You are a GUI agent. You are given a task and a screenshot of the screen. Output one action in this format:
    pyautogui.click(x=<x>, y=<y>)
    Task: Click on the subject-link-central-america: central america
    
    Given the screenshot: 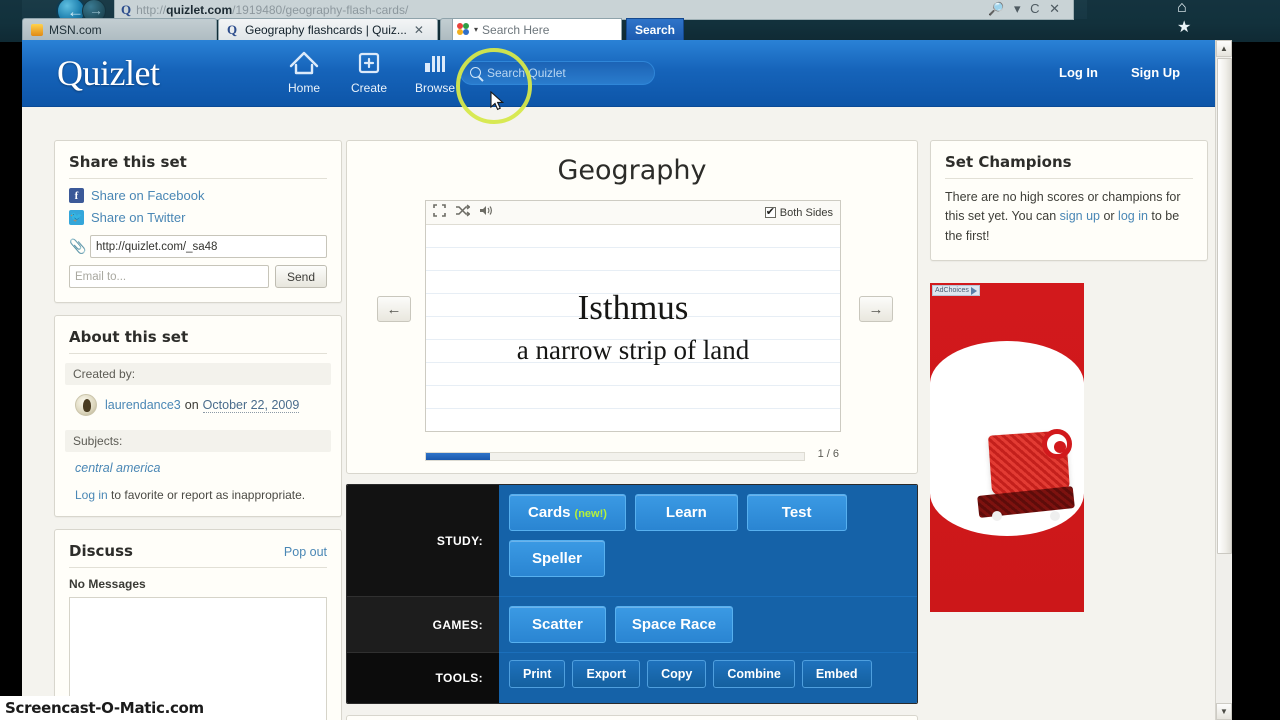 What is the action you would take?
    pyautogui.click(x=198, y=468)
    